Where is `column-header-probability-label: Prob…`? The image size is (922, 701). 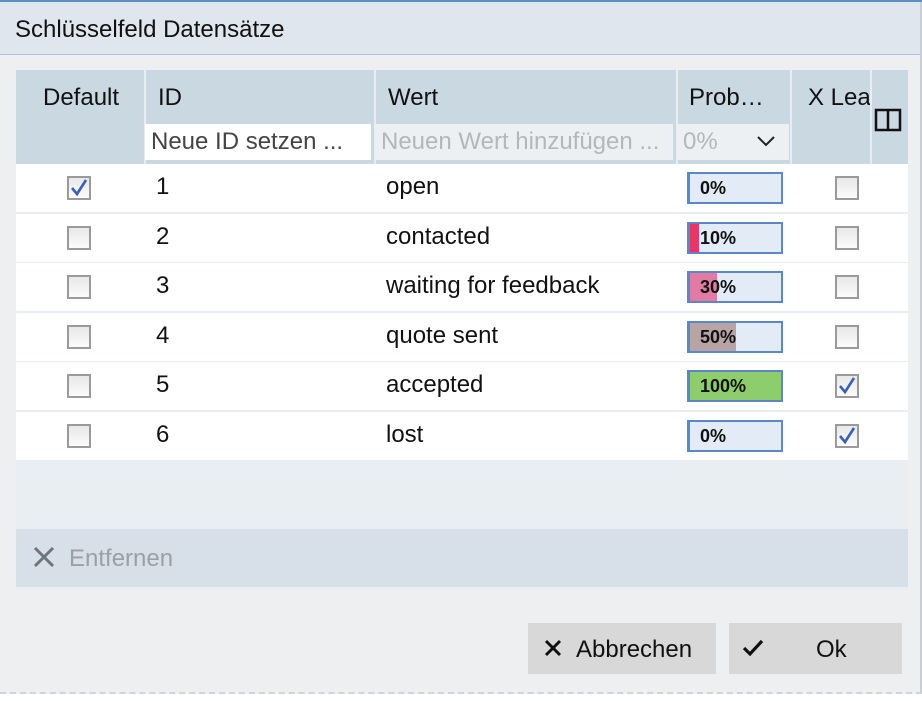
column-header-probability-label: Prob… is located at coordinates (726, 97).